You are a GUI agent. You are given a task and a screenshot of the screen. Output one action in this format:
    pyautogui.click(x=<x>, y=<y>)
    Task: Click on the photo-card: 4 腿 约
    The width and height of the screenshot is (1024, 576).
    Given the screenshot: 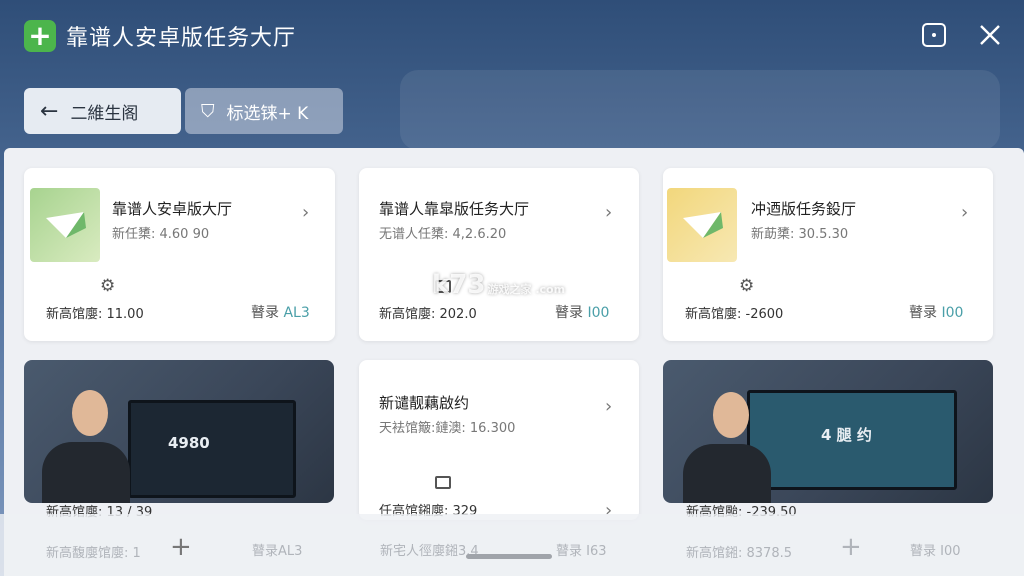 What is the action you would take?
    pyautogui.click(x=828, y=431)
    